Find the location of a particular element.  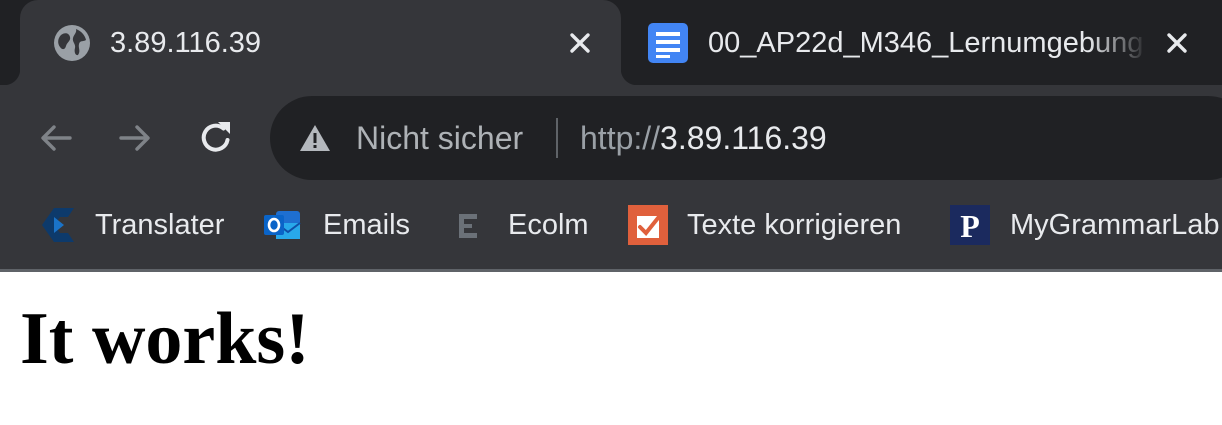

bookmark-translater: Translater is located at coordinates (133, 224).